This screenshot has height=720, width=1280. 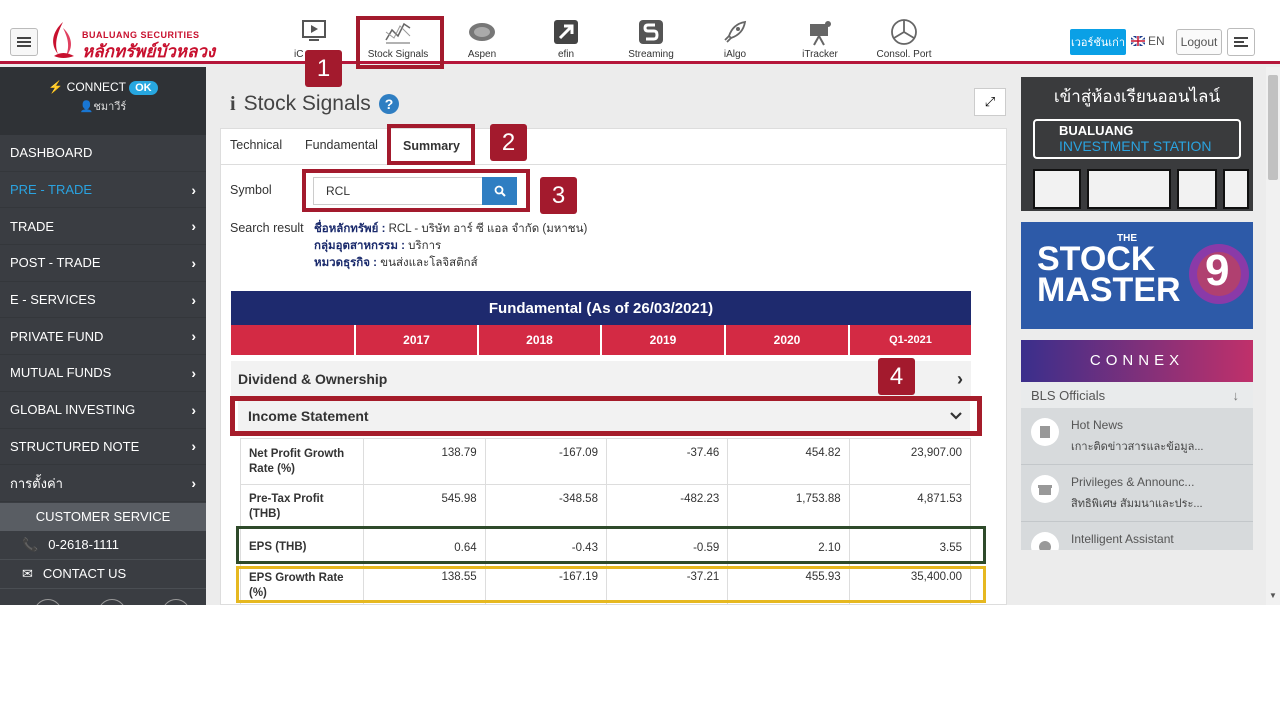 What do you see at coordinates (611, 545) in the screenshot?
I see `highlight-box-eps` at bounding box center [611, 545].